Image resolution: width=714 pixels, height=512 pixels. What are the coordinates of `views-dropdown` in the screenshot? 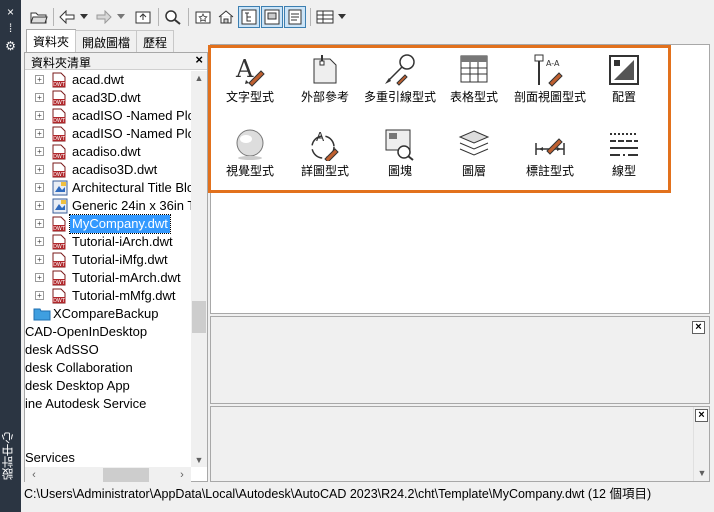 It's located at (342, 17).